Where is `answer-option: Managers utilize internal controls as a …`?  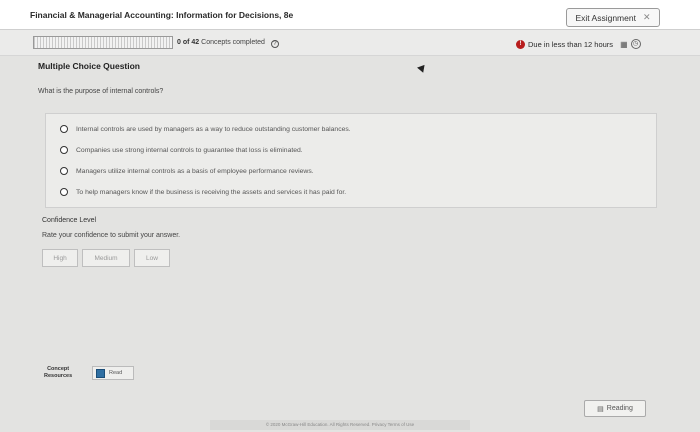 answer-option: Managers utilize internal controls as a … is located at coordinates (187, 171).